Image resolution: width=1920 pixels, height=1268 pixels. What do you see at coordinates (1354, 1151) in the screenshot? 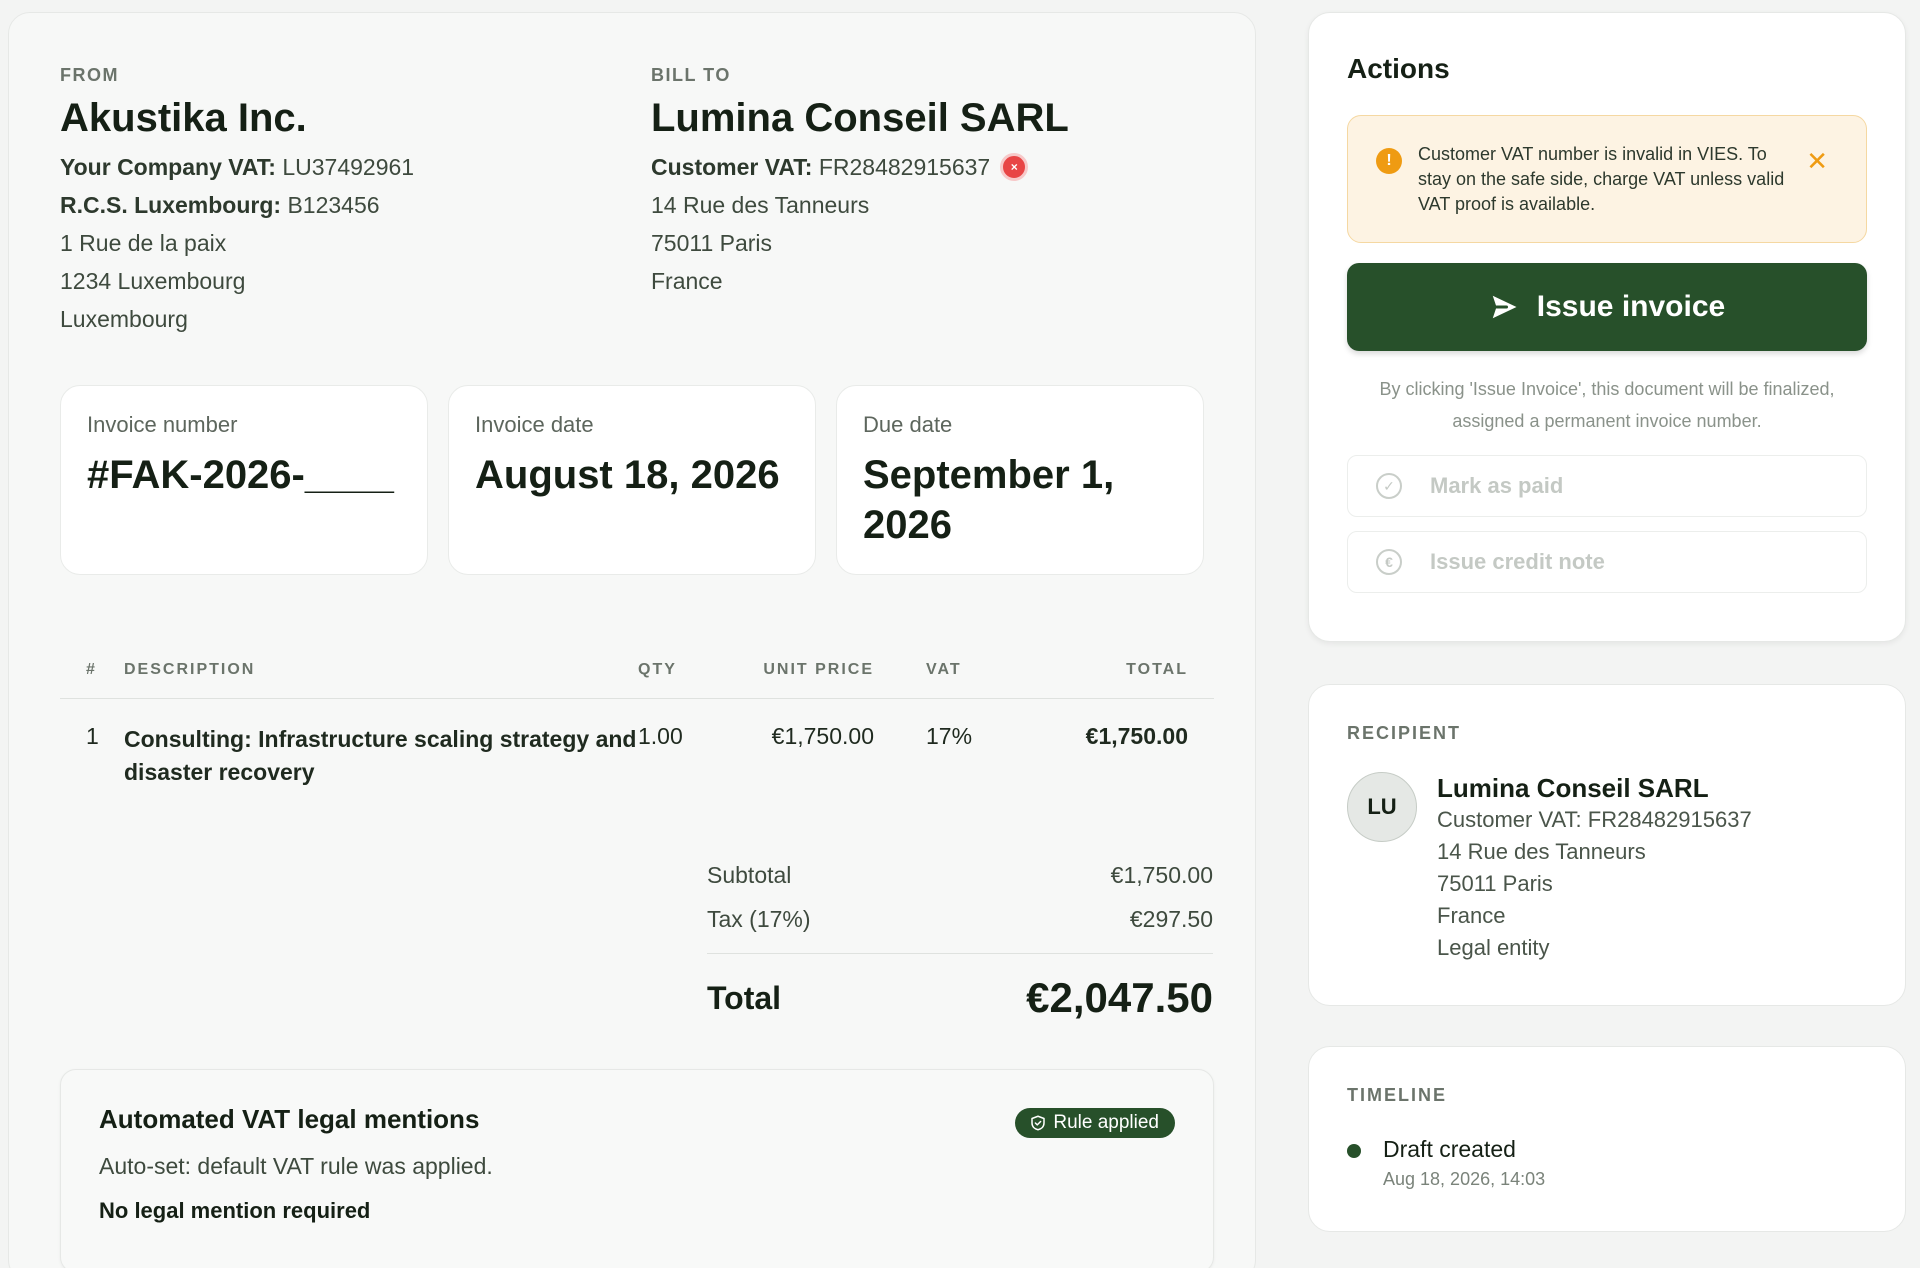
I see `timeline-dot` at bounding box center [1354, 1151].